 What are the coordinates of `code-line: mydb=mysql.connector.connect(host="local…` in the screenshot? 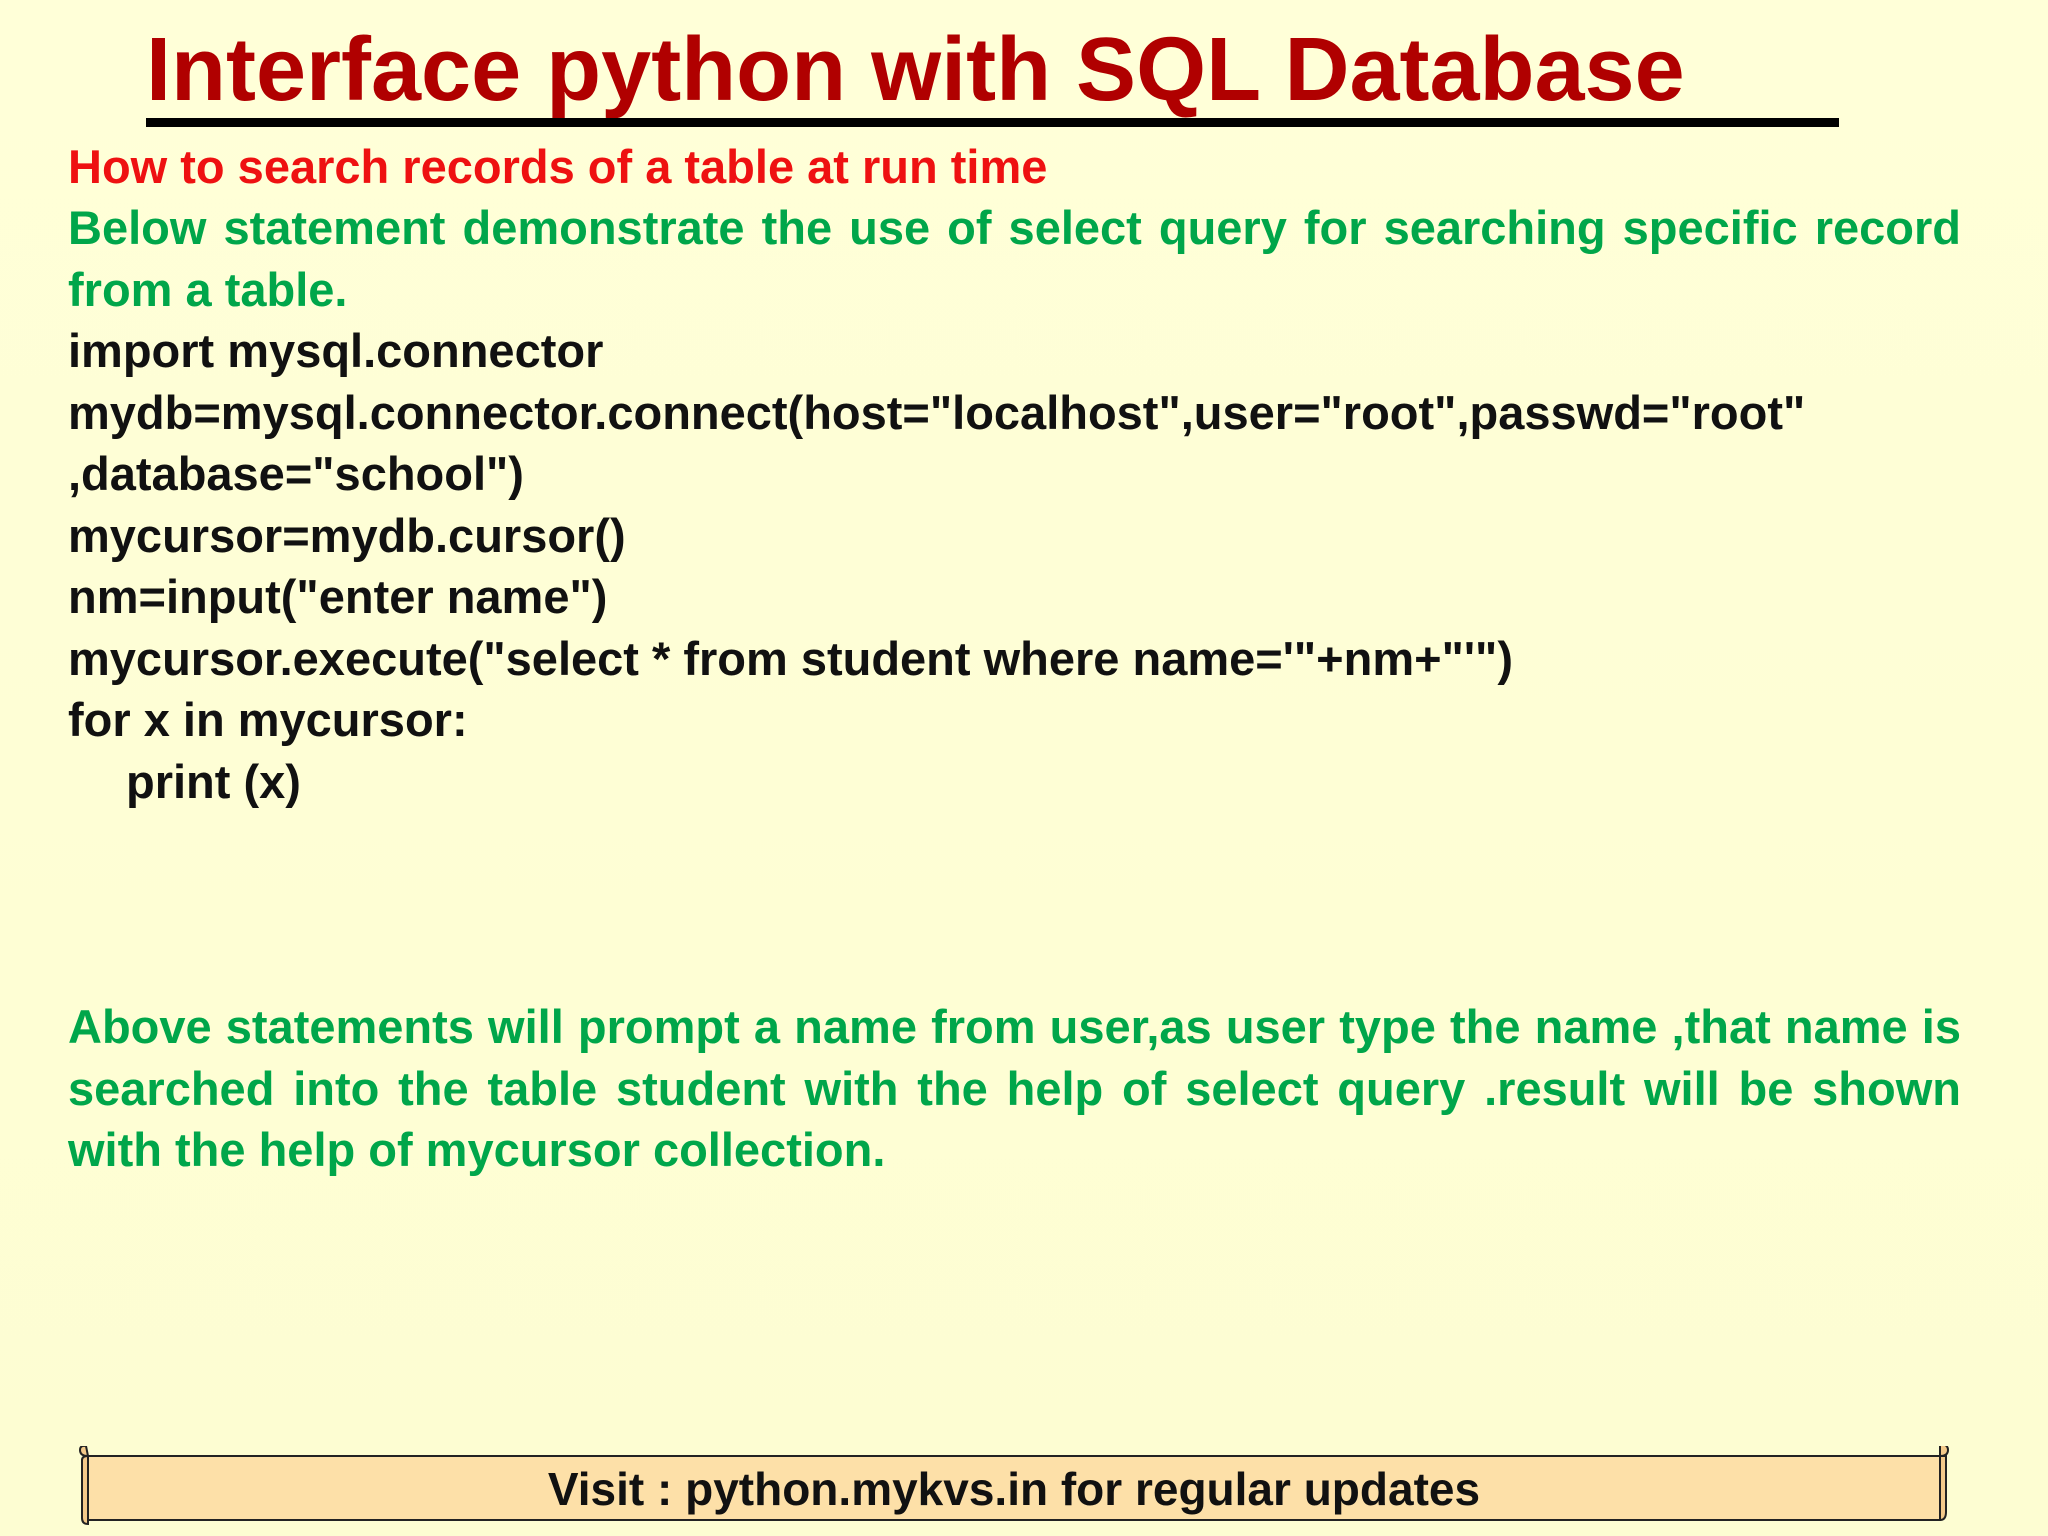 It's located at (937, 412).